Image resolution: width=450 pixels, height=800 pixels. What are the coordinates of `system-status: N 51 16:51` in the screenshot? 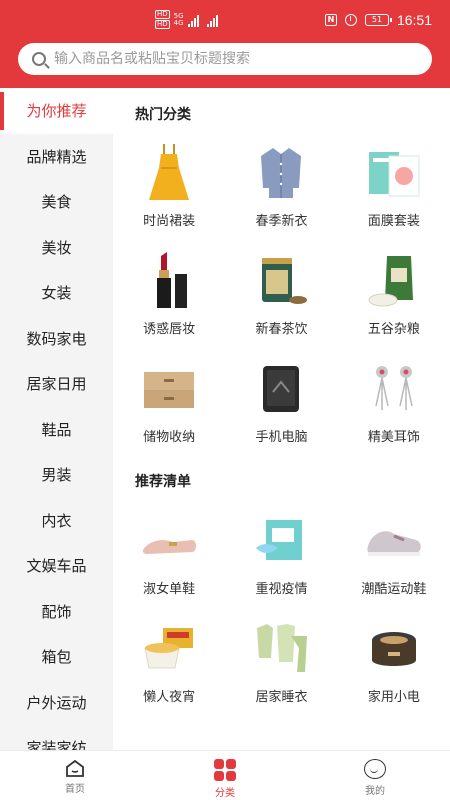 It's located at (378, 20).